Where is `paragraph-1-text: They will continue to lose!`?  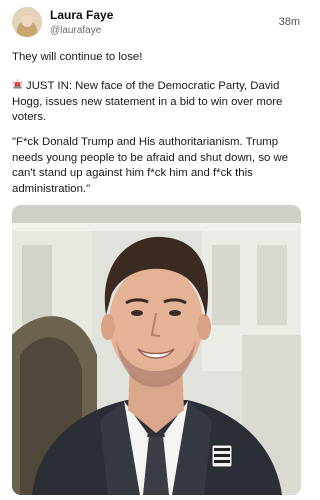 paragraph-1-text: They will continue to lose! is located at coordinates (77, 57).